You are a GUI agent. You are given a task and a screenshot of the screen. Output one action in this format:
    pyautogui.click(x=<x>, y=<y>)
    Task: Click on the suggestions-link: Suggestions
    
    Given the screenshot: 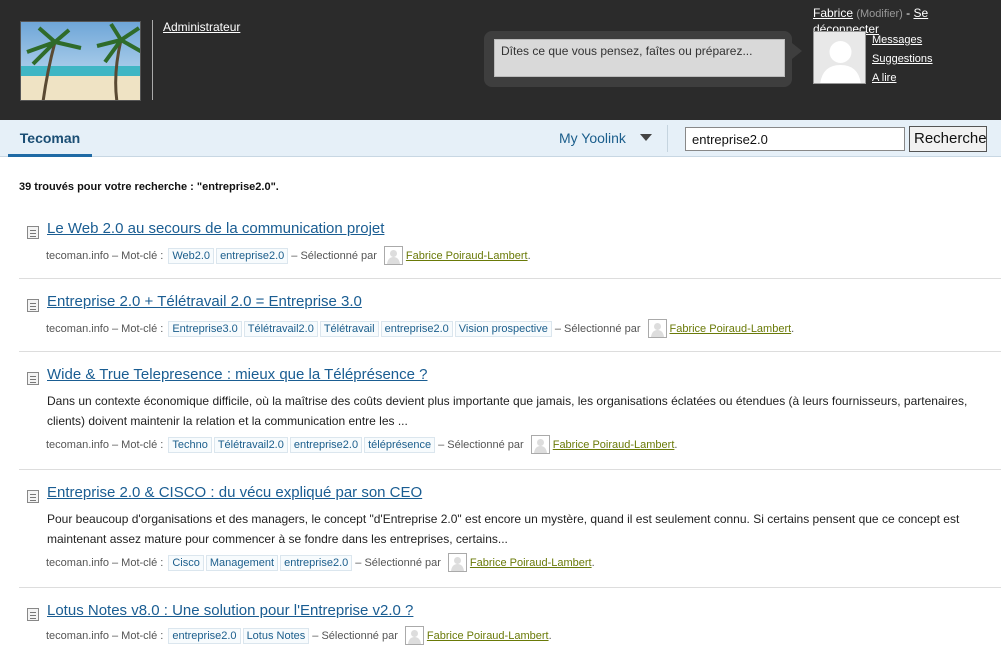 What is the action you would take?
    pyautogui.click(x=902, y=59)
    